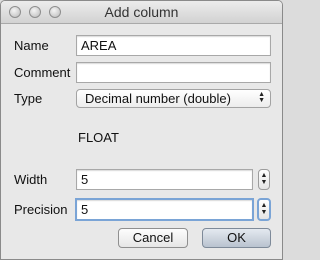 This screenshot has width=320, height=260. Describe the element at coordinates (98, 137) in the screenshot. I see `type-sql-text: FLOAT` at that location.